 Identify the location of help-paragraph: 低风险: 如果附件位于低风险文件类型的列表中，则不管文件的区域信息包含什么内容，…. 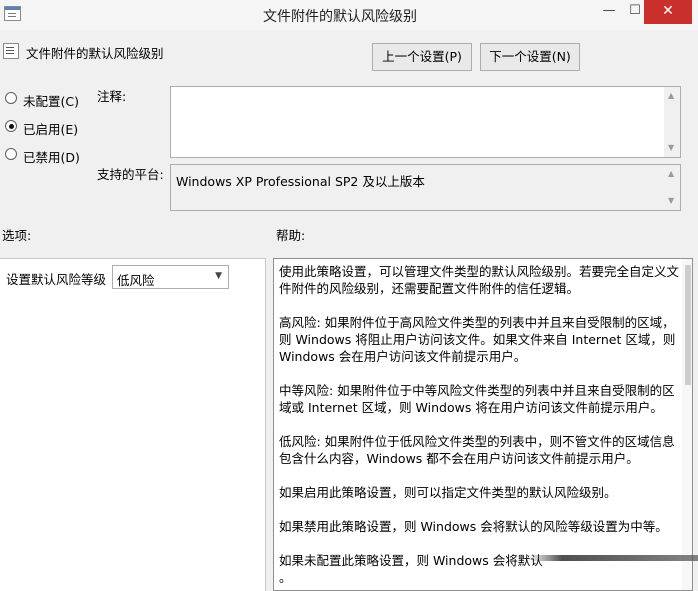
(477, 450).